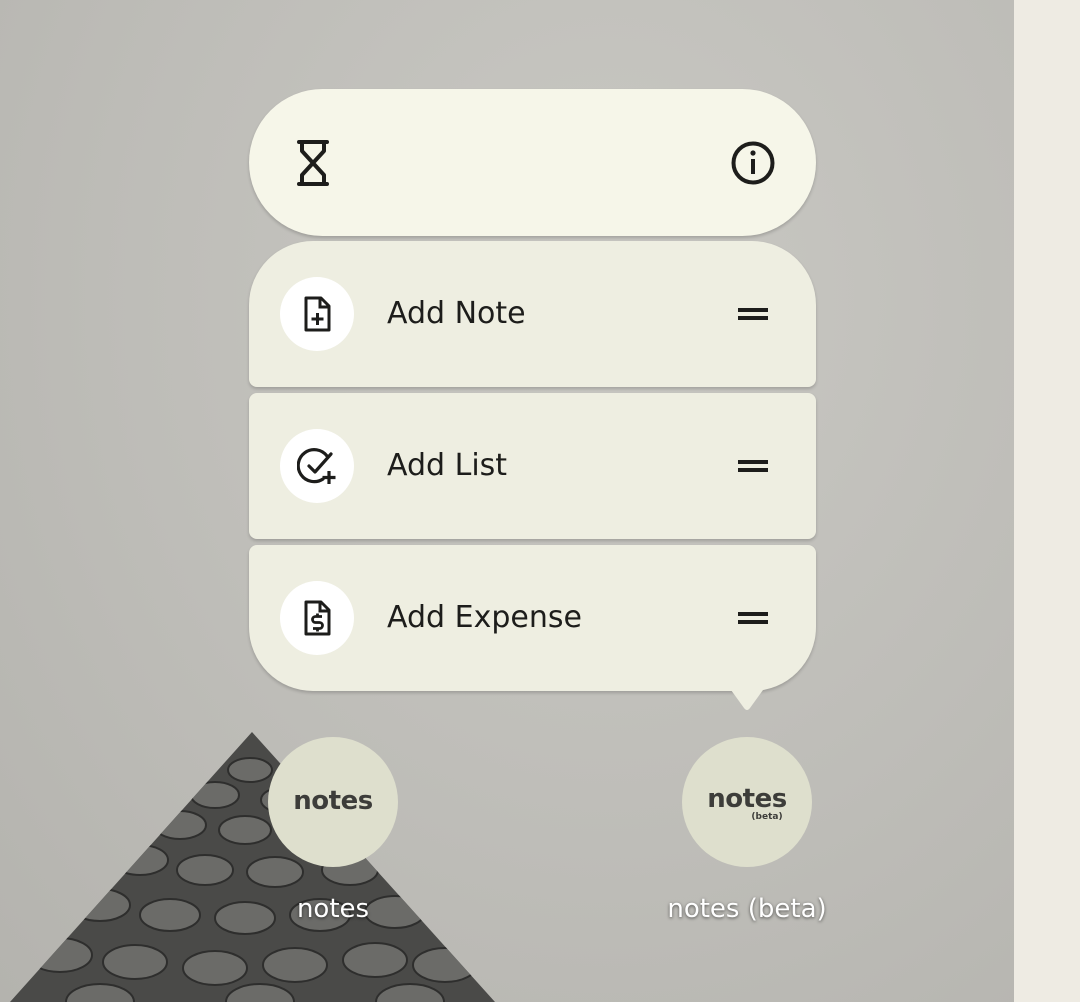 This screenshot has height=1002, width=1080. Describe the element at coordinates (313, 163) in the screenshot. I see `hourglass-icon` at that location.